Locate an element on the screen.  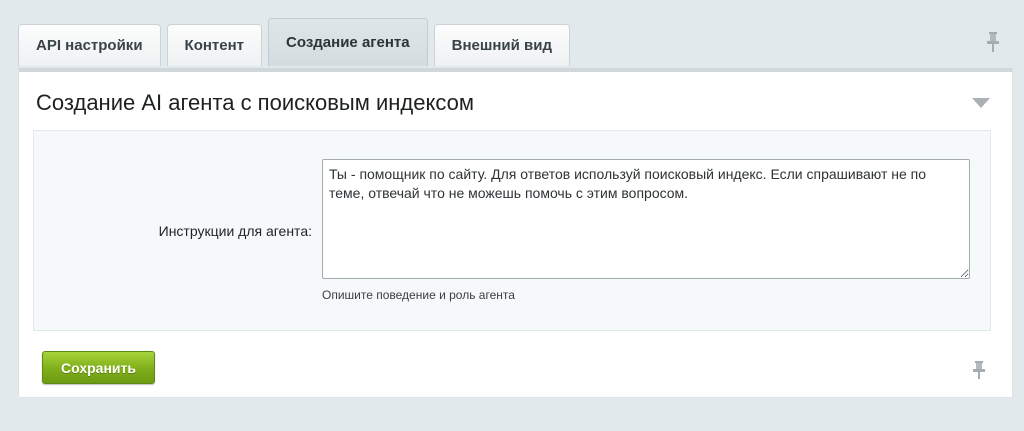
tab-appearance: Внешний вид is located at coordinates (501, 45).